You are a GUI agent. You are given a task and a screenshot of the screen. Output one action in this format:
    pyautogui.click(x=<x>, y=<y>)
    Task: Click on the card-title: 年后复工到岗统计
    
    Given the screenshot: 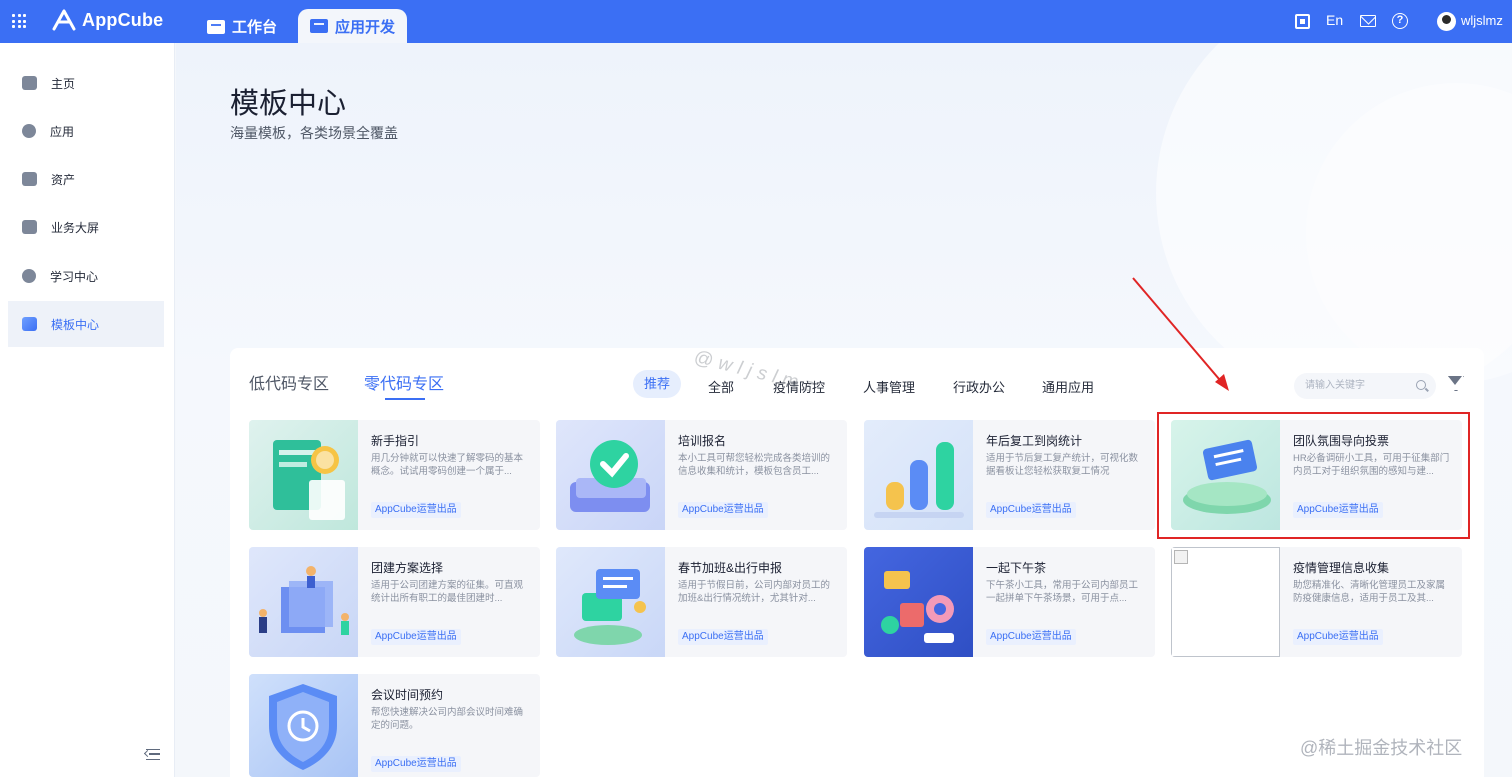 What is the action you would take?
    pyautogui.click(x=1034, y=441)
    